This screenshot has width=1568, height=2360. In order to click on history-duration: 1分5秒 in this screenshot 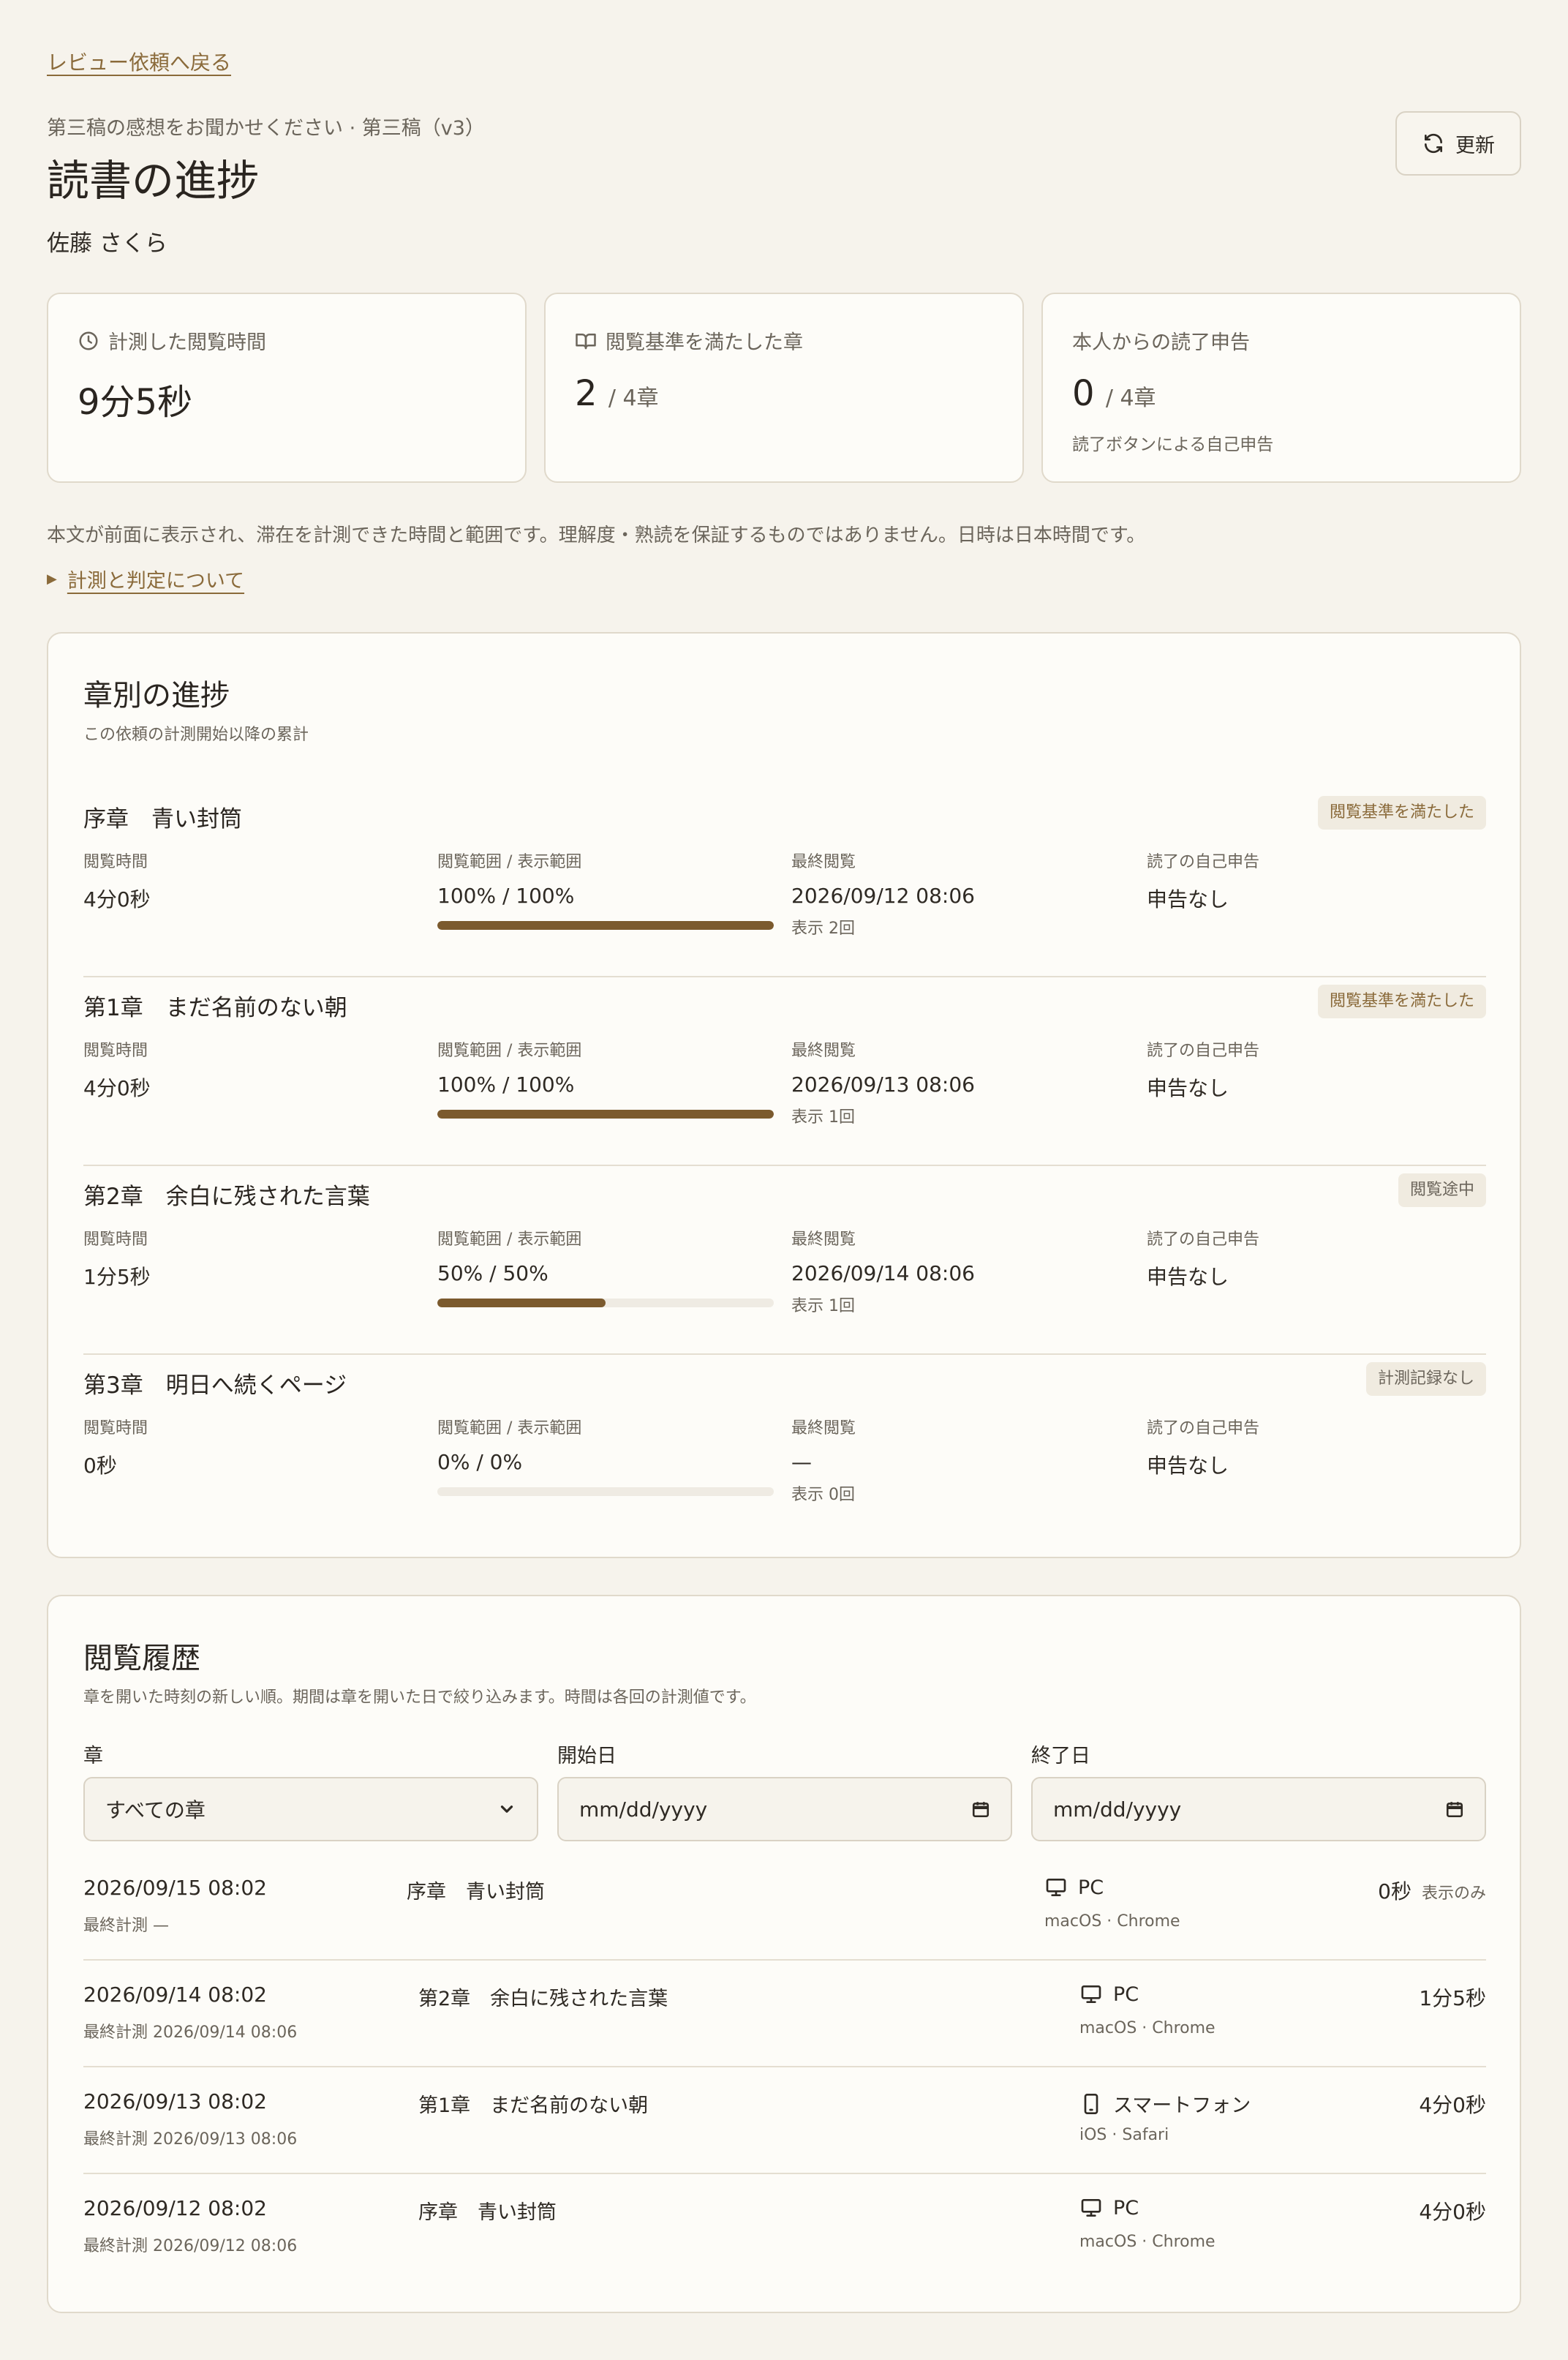, I will do `click(1452, 1998)`.